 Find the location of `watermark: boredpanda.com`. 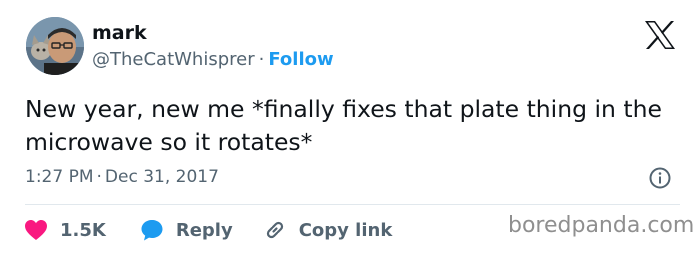

watermark: boredpanda.com is located at coordinates (601, 225).